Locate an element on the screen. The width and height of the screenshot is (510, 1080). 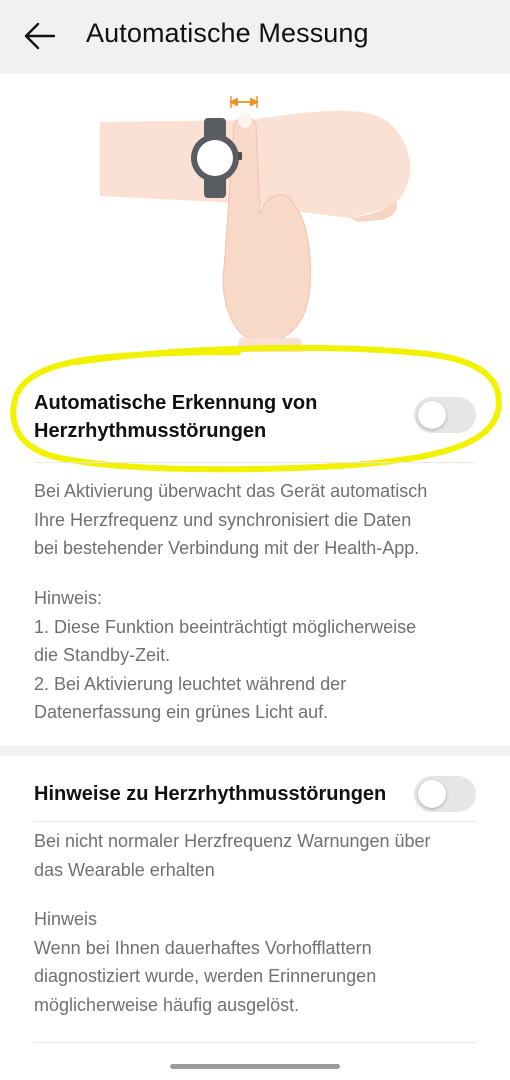
auto-detection-toggle is located at coordinates (445, 415).